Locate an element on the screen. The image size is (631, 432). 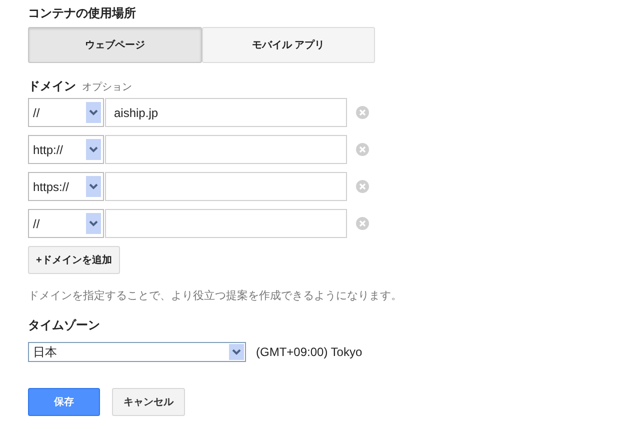
protocol-select: https:// is located at coordinates (66, 186).